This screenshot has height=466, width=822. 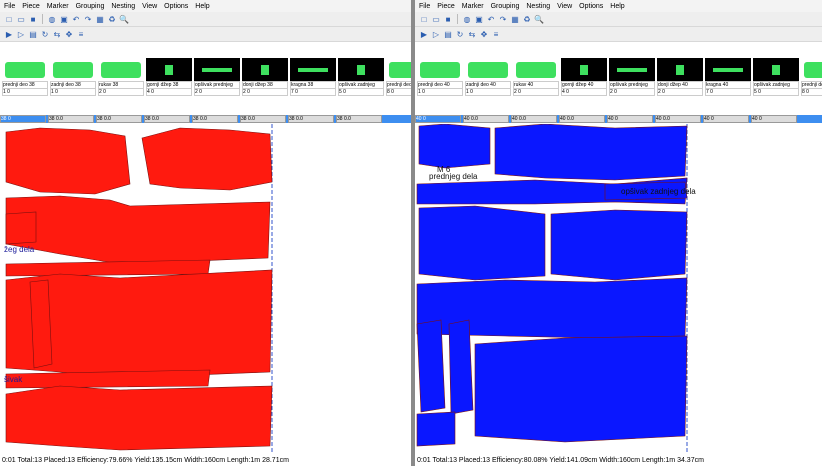 I want to click on piece-thumbnail: kragna 40 7 0, so click(x=728, y=77).